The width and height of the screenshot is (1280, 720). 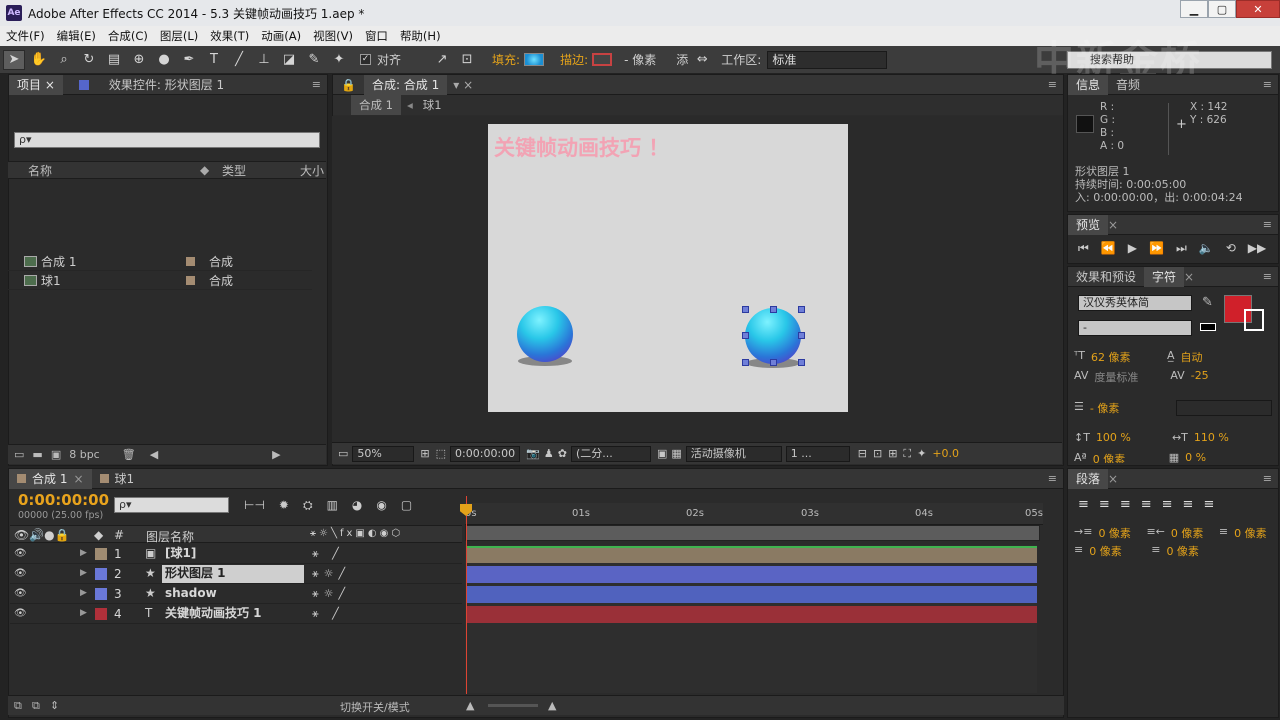 What do you see at coordinates (827, 59) in the screenshot?
I see `workspace-dropdown: 标准` at bounding box center [827, 59].